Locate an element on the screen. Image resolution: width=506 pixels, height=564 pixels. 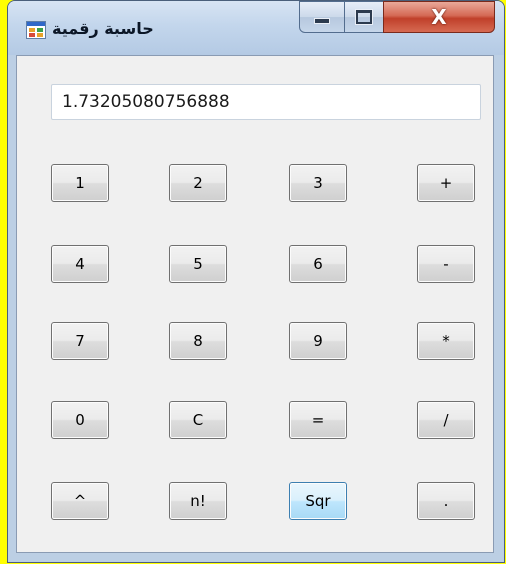
close-button: X is located at coordinates (439, 17).